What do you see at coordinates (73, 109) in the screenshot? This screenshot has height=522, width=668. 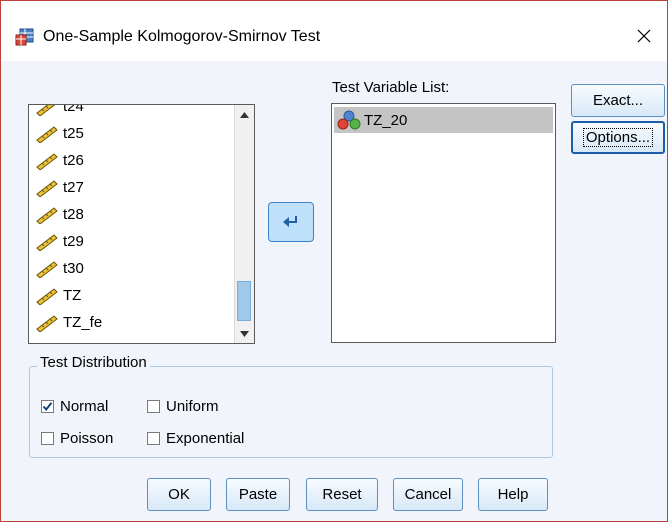 I see `source-item-label: t24` at bounding box center [73, 109].